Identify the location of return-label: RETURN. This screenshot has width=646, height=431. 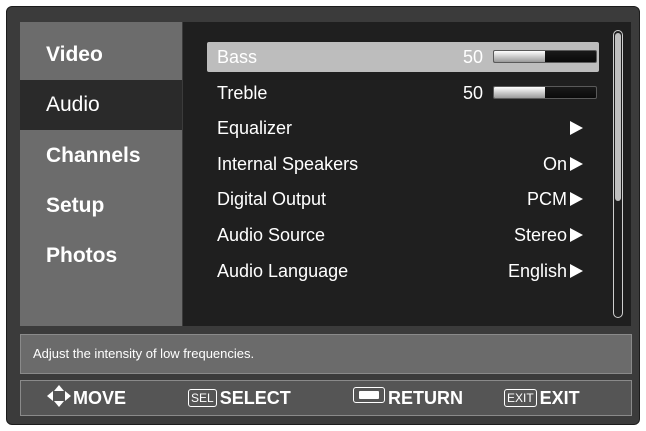
(425, 398).